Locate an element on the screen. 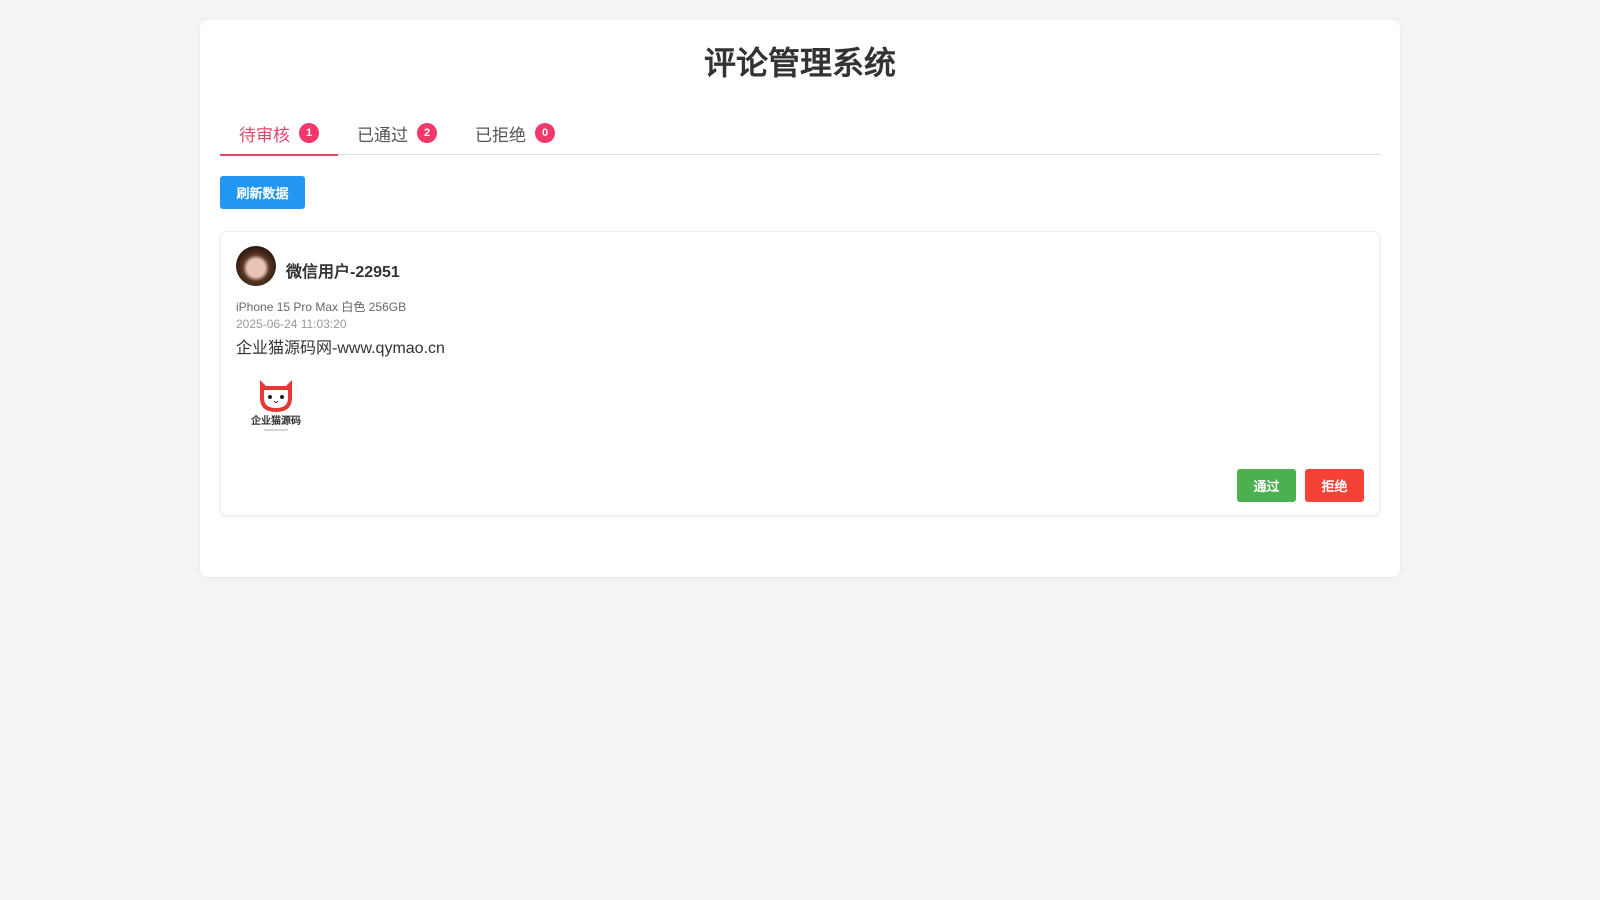  tab-pending: 待审核 1 is located at coordinates (279, 135).